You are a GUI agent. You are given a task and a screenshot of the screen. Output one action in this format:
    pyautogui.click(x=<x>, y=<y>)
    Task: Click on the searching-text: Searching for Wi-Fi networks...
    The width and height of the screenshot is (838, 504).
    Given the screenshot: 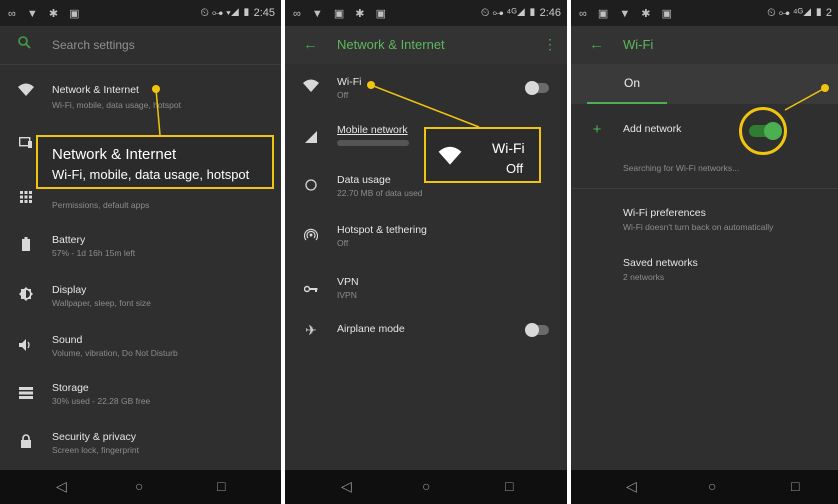 What is the action you would take?
    pyautogui.click(x=681, y=168)
    